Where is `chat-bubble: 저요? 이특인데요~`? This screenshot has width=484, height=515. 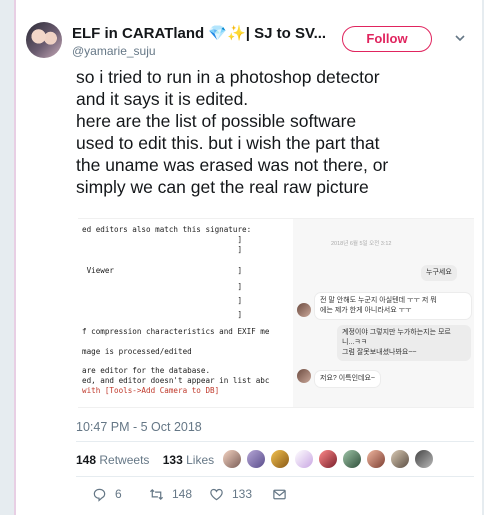 chat-bubble: 저요? 이특인데요~ is located at coordinates (348, 379).